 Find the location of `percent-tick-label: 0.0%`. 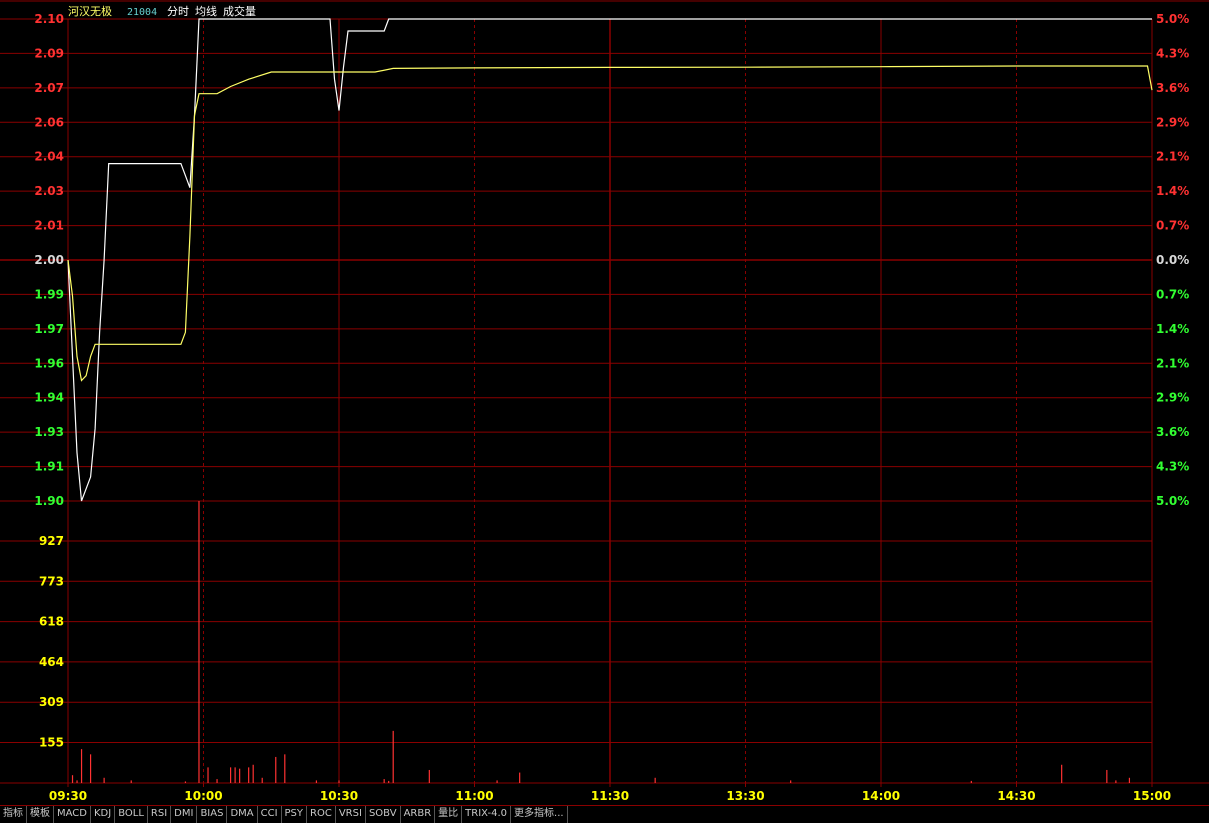

percent-tick-label: 0.0% is located at coordinates (1172, 260).